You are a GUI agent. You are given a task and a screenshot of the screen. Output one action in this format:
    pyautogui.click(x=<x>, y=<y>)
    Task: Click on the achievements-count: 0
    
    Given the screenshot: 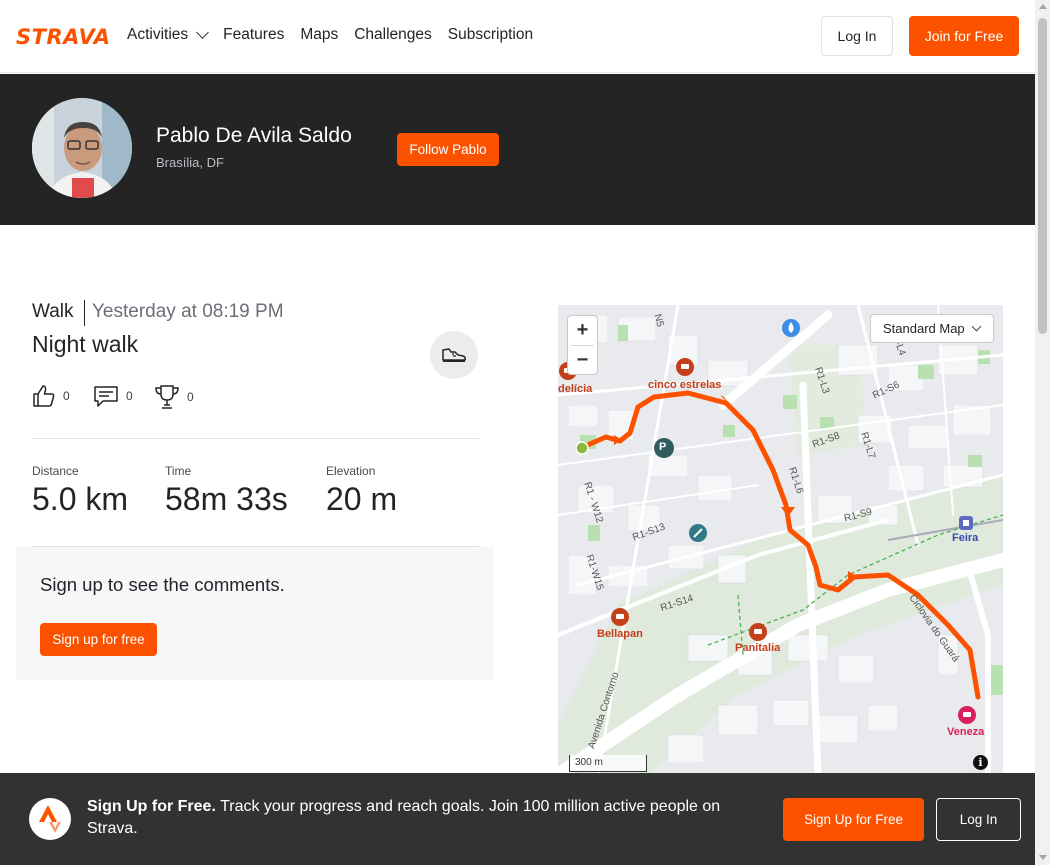 What is the action you would take?
    pyautogui.click(x=190, y=397)
    